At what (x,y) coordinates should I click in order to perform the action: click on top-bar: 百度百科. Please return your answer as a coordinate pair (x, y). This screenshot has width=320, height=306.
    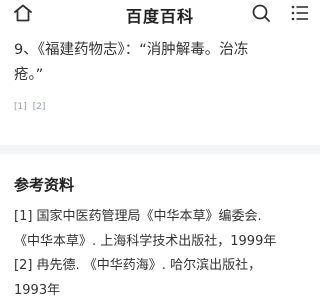
    Looking at the image, I should click on (160, 13).